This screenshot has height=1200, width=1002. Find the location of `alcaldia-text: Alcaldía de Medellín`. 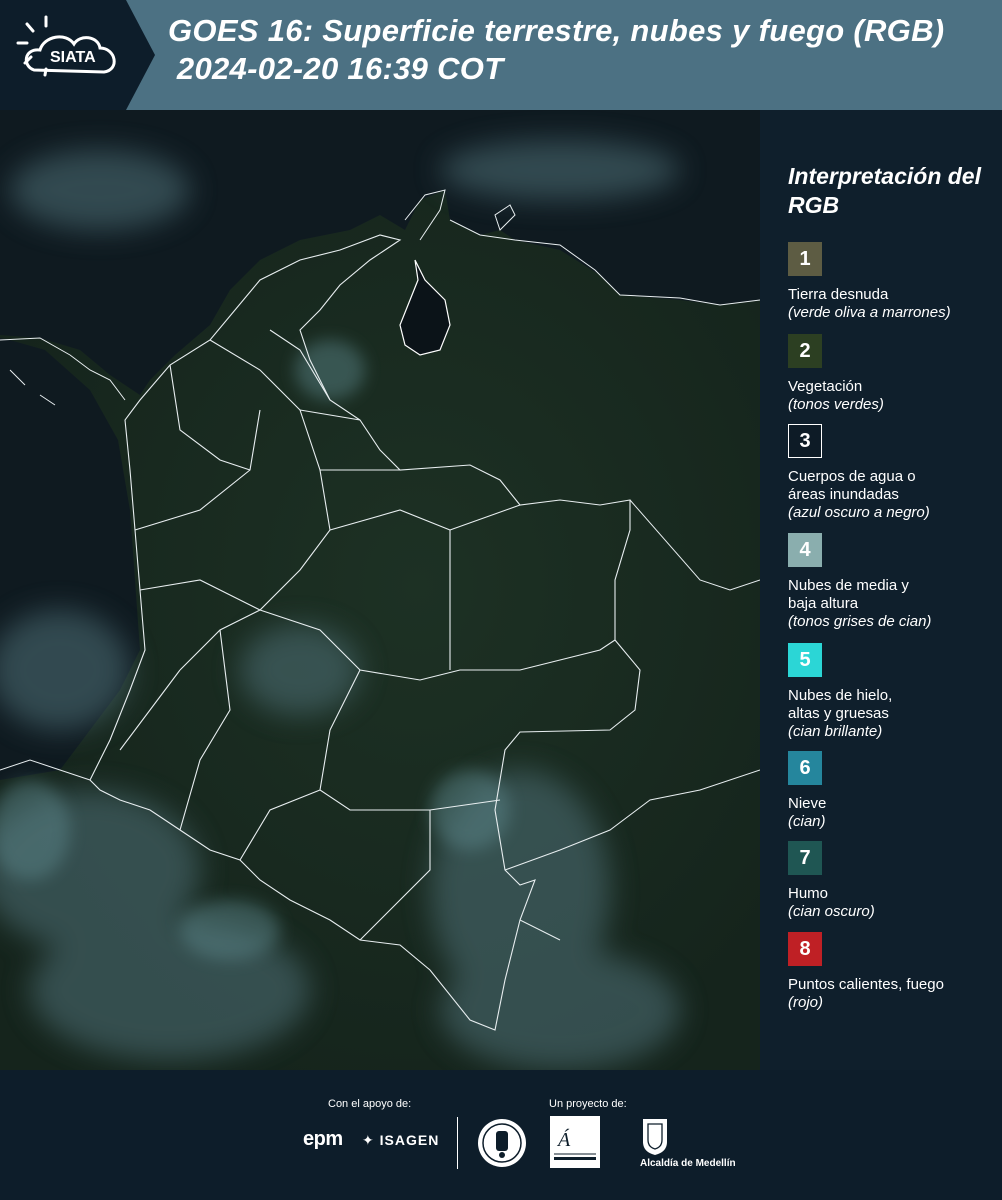

alcaldia-text: Alcaldía de Medellín is located at coordinates (688, 1163).